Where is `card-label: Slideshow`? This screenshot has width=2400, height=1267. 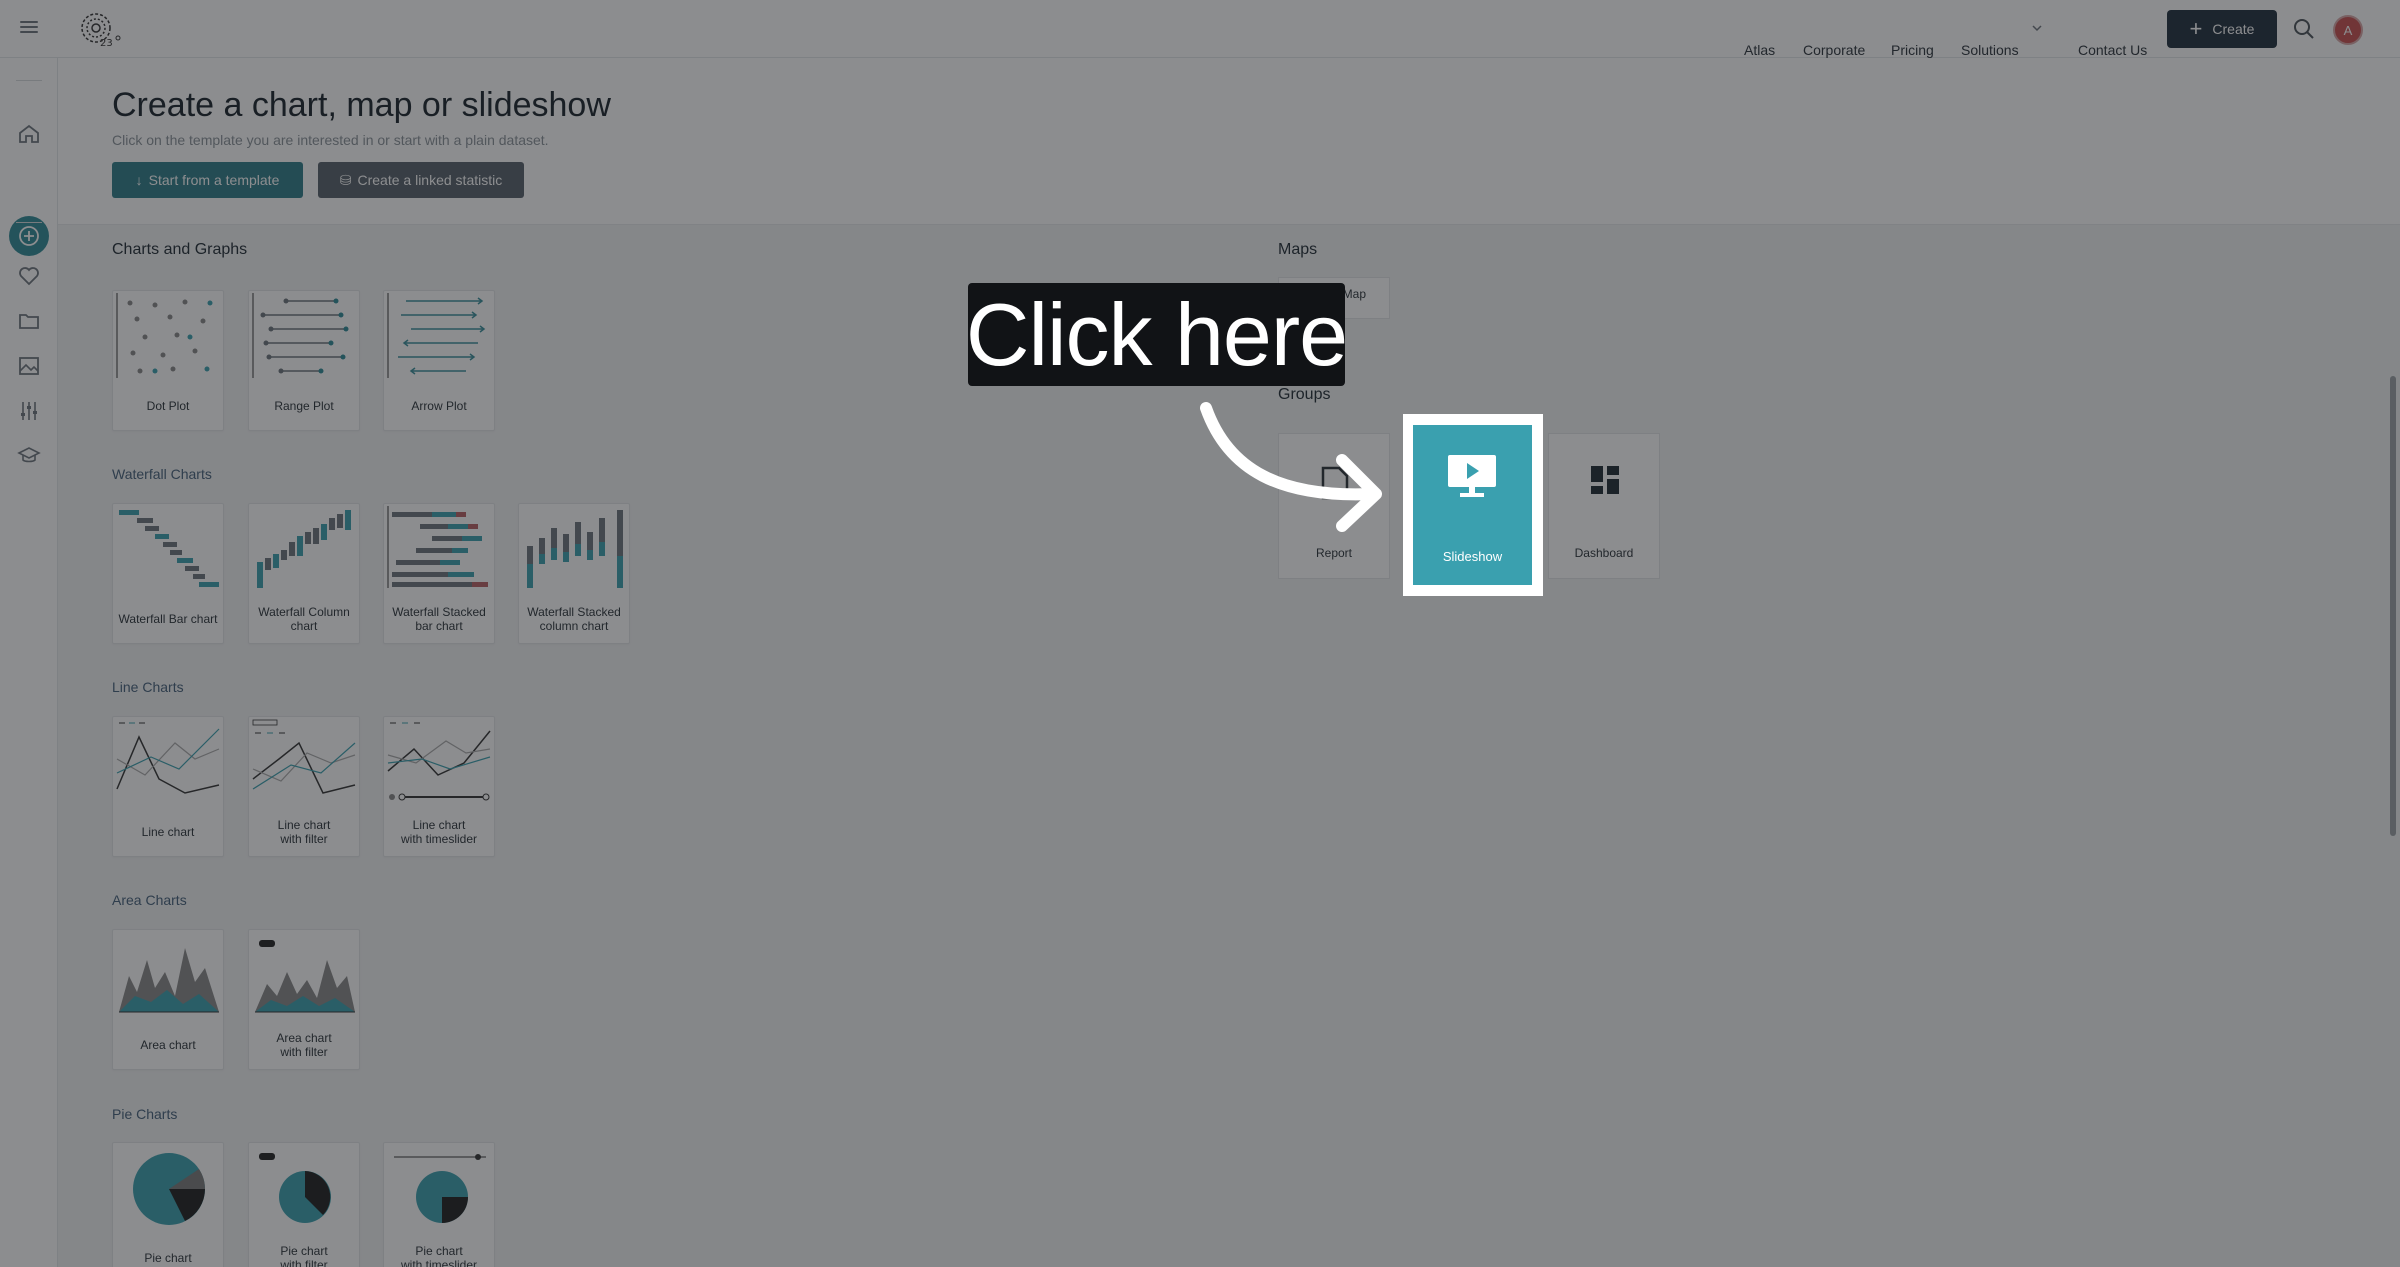
card-label: Slideshow is located at coordinates (1472, 556).